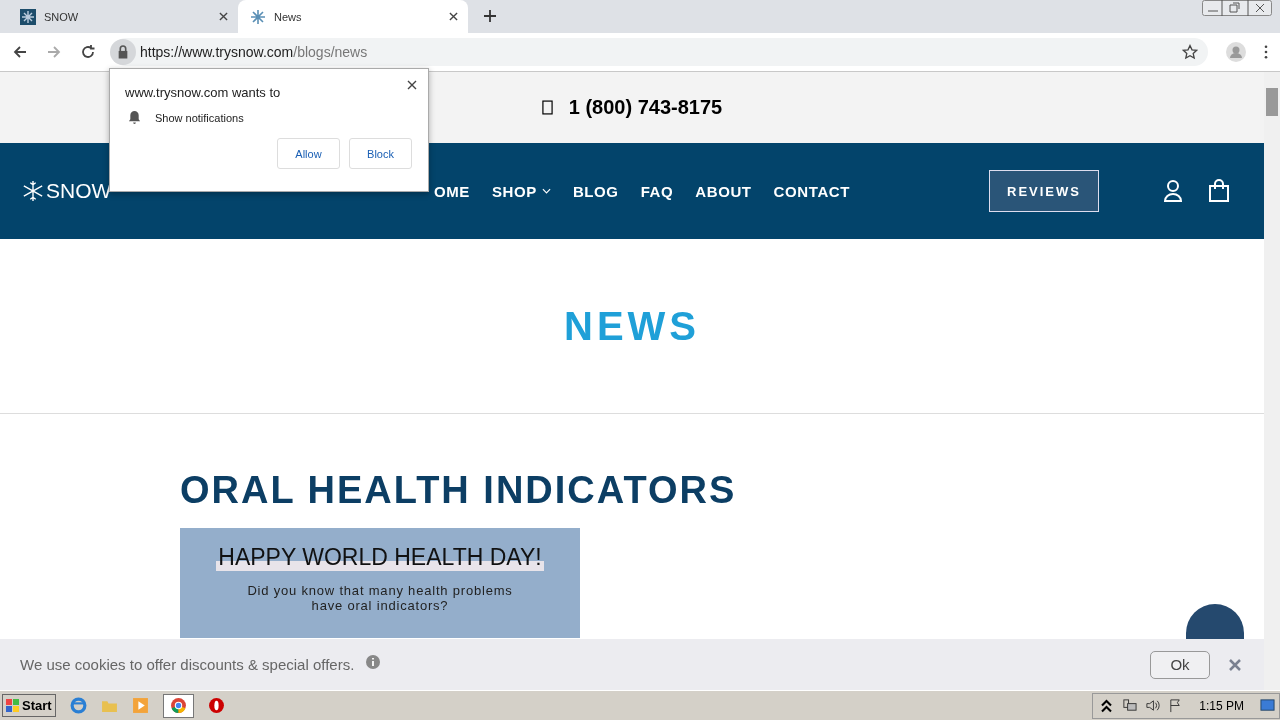  I want to click on article-banner: HAPPY WORLD HEALTH DAY! Did you know that many health problems have oral indicators?, so click(380, 583).